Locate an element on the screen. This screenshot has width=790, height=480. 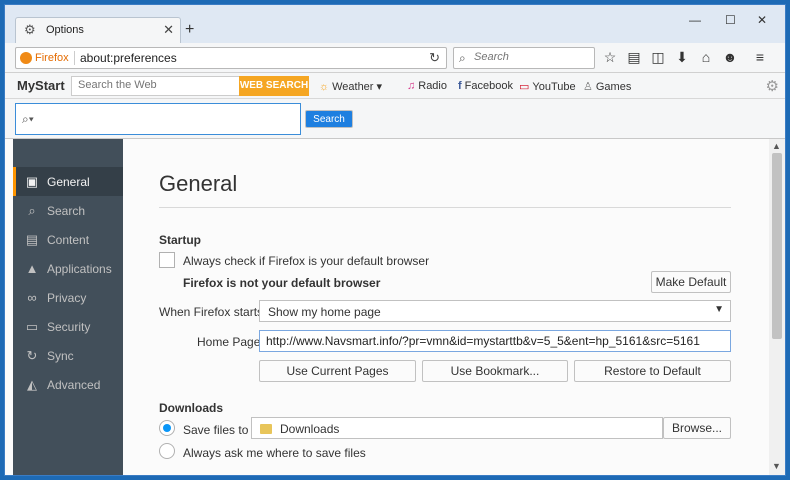
new-tab-button: + is located at coordinates (189, 30).